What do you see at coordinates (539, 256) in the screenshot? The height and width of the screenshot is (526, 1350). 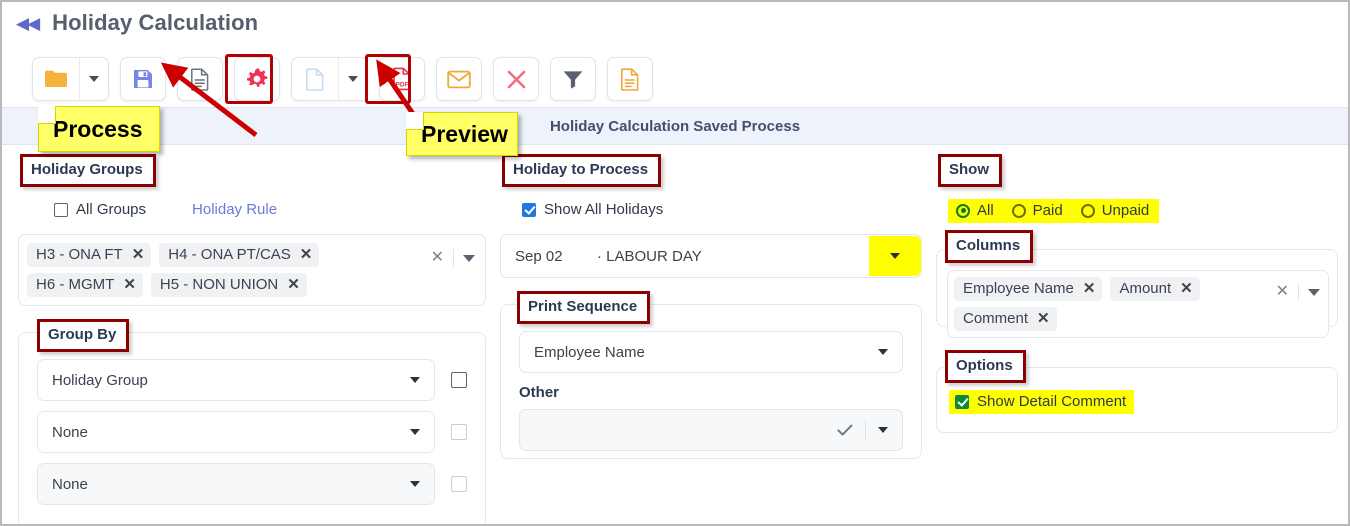 I see `holiday-select-date: Sep 02` at bounding box center [539, 256].